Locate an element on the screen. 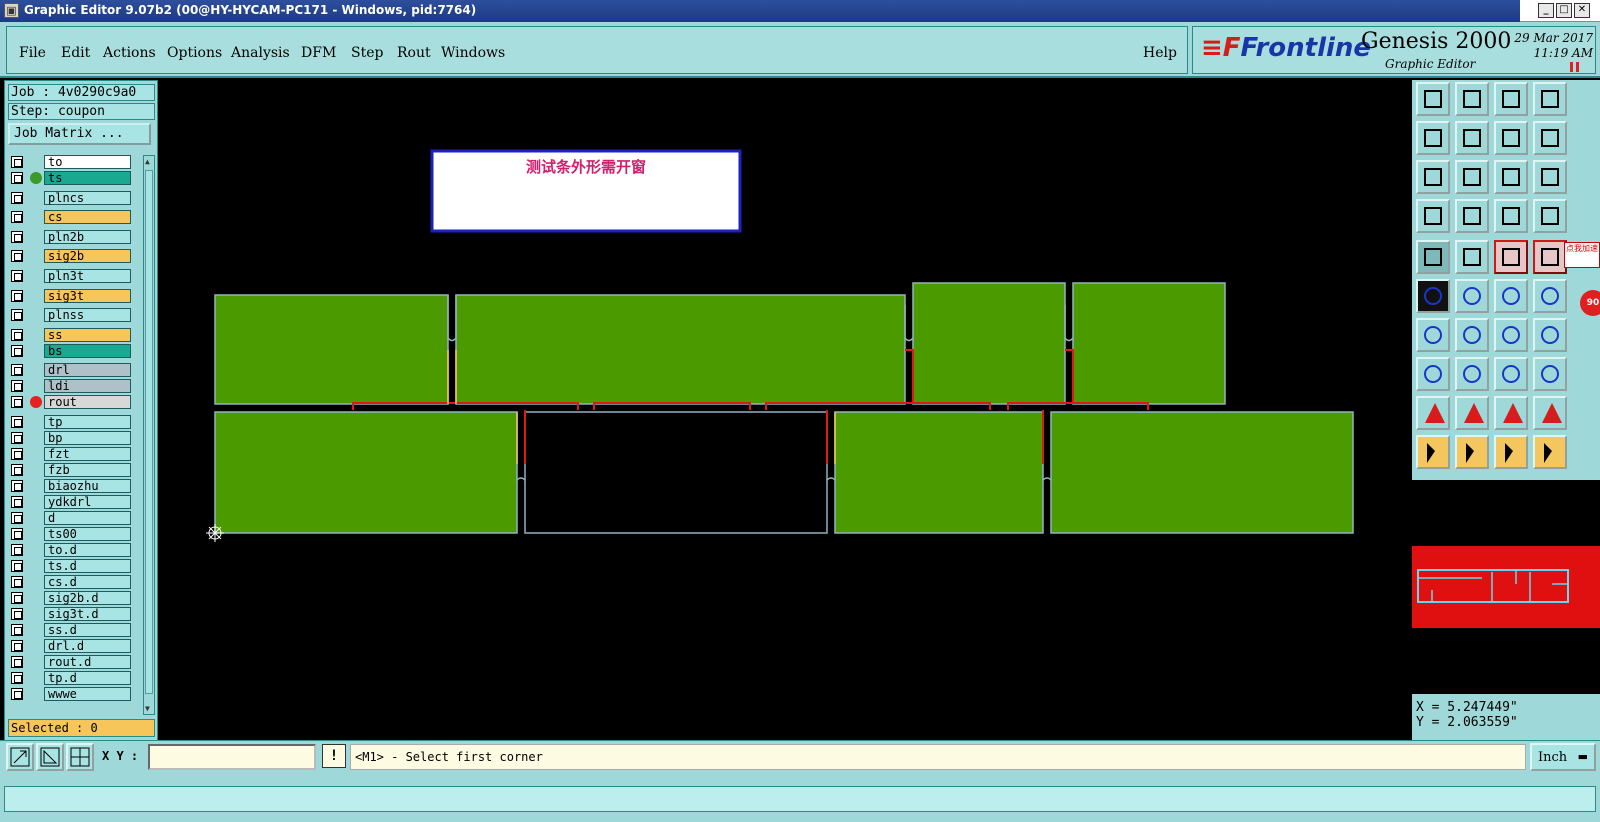 Image resolution: width=1600 pixels, height=822 pixels. pointer-tool-button is located at coordinates (1433, 452).